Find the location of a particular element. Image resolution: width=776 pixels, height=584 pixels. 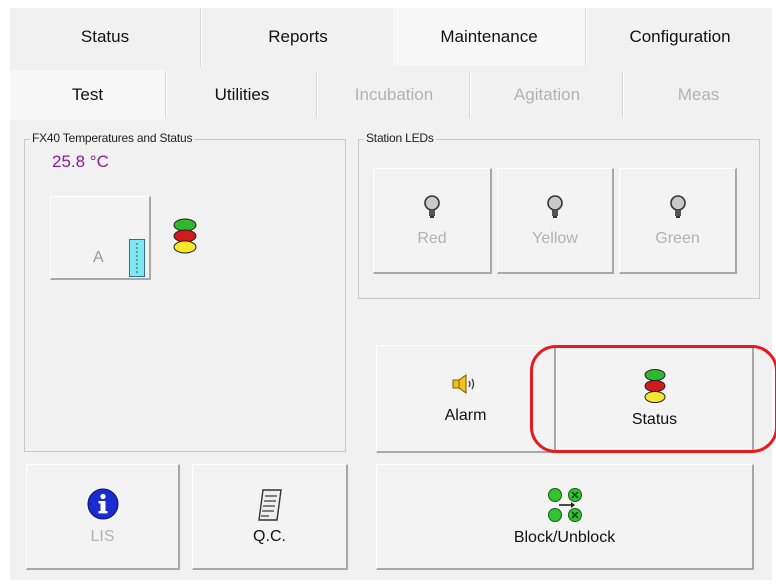

info-icon is located at coordinates (102, 503).